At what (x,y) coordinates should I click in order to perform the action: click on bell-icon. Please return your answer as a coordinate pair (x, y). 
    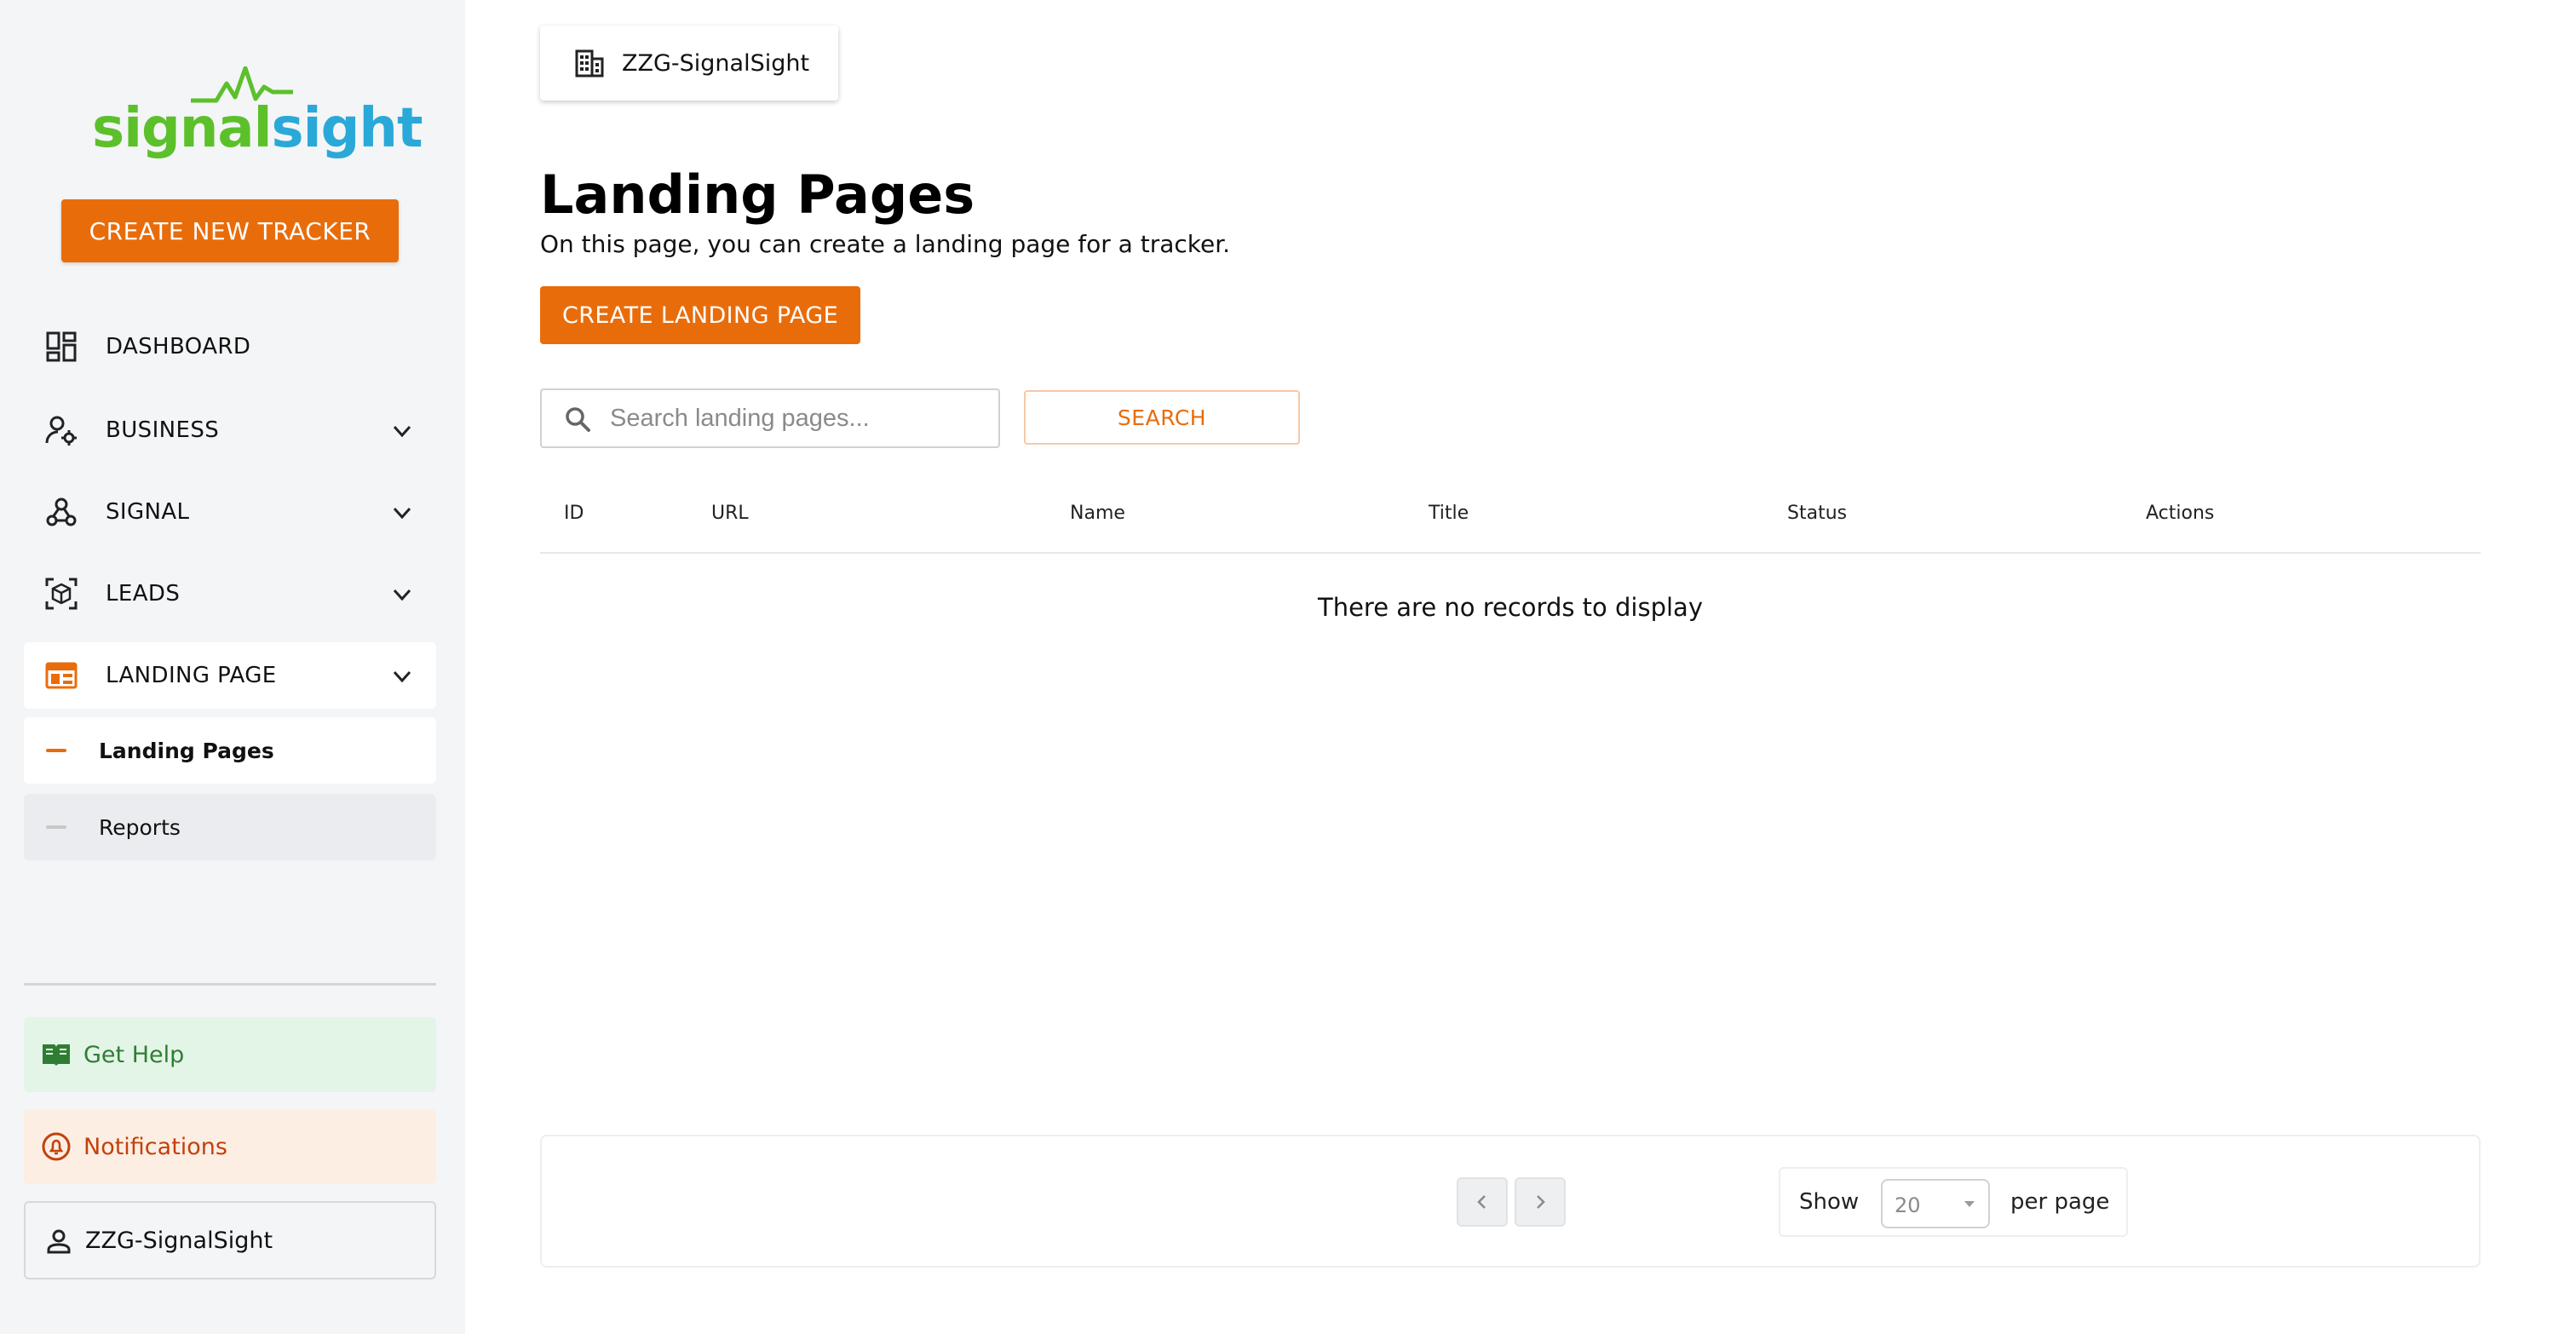
    Looking at the image, I should click on (57, 1147).